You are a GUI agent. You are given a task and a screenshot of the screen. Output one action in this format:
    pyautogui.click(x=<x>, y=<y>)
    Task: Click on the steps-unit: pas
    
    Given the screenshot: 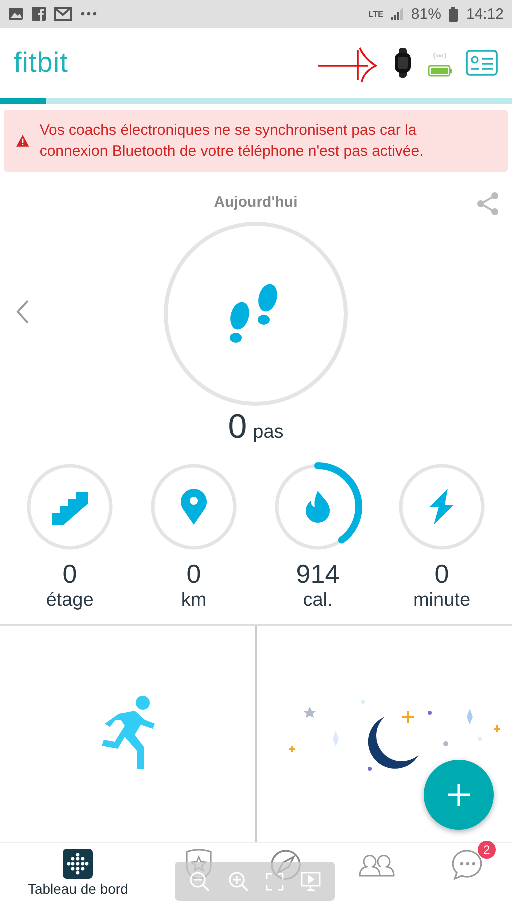 What is the action you would take?
    pyautogui.click(x=268, y=433)
    